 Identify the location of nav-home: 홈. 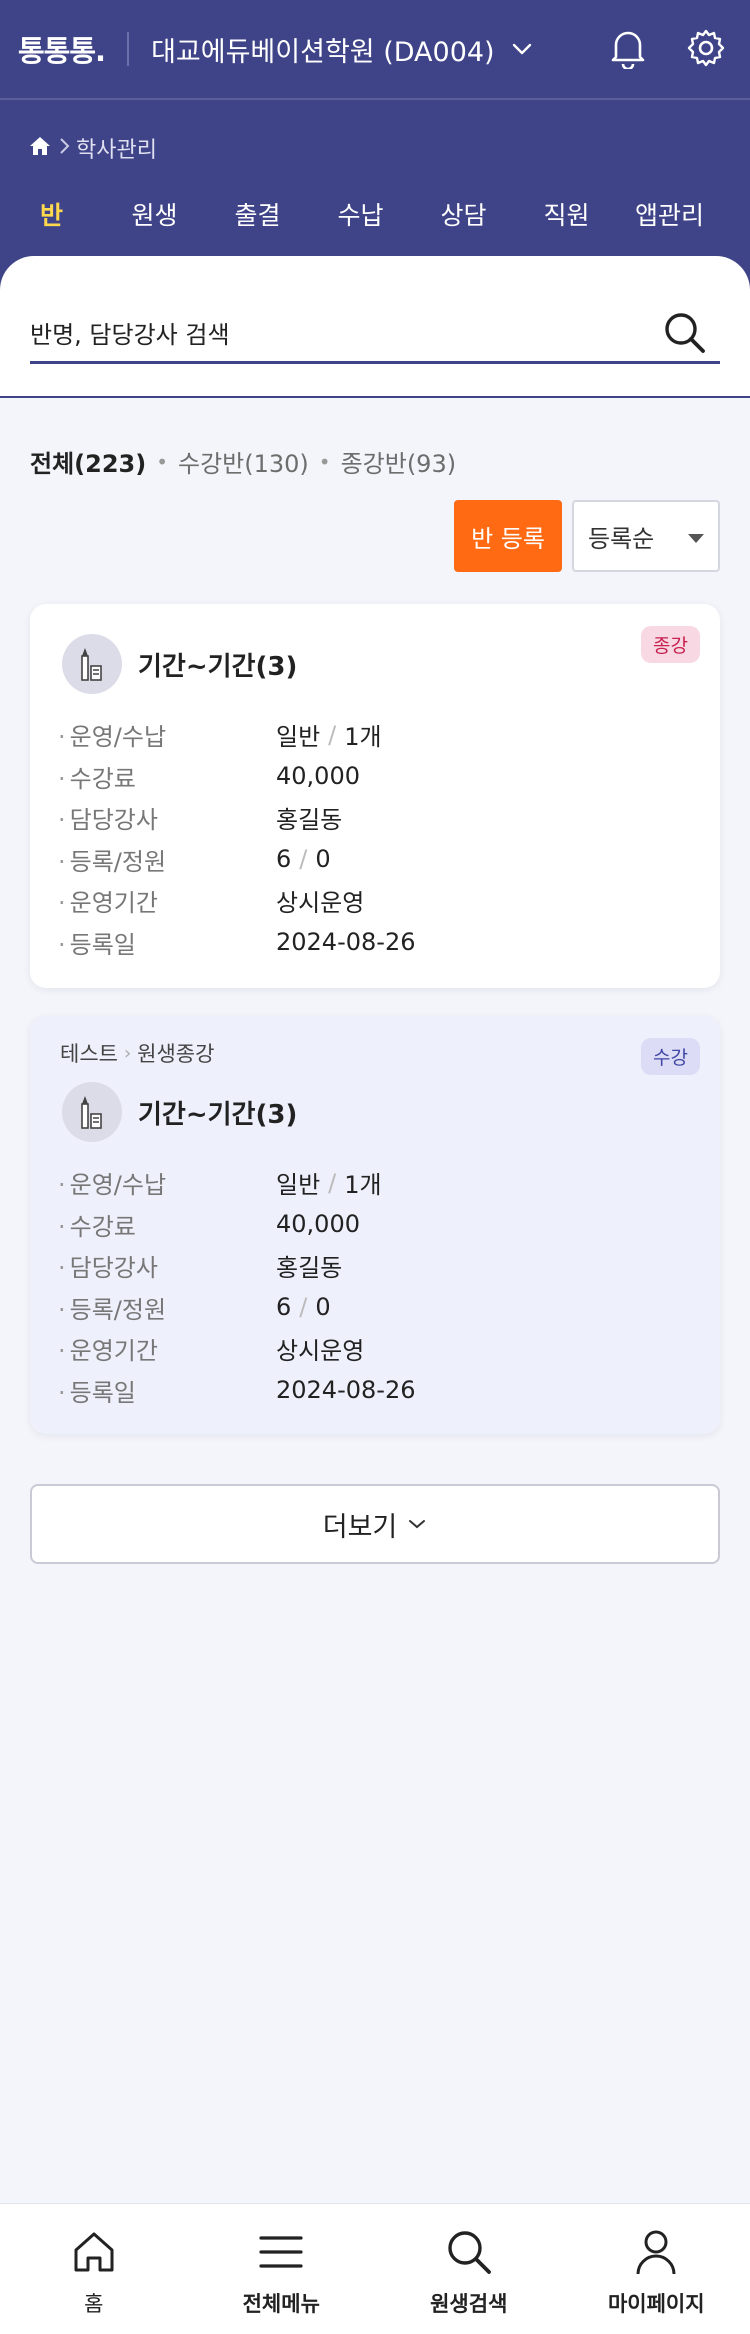
(94, 2269).